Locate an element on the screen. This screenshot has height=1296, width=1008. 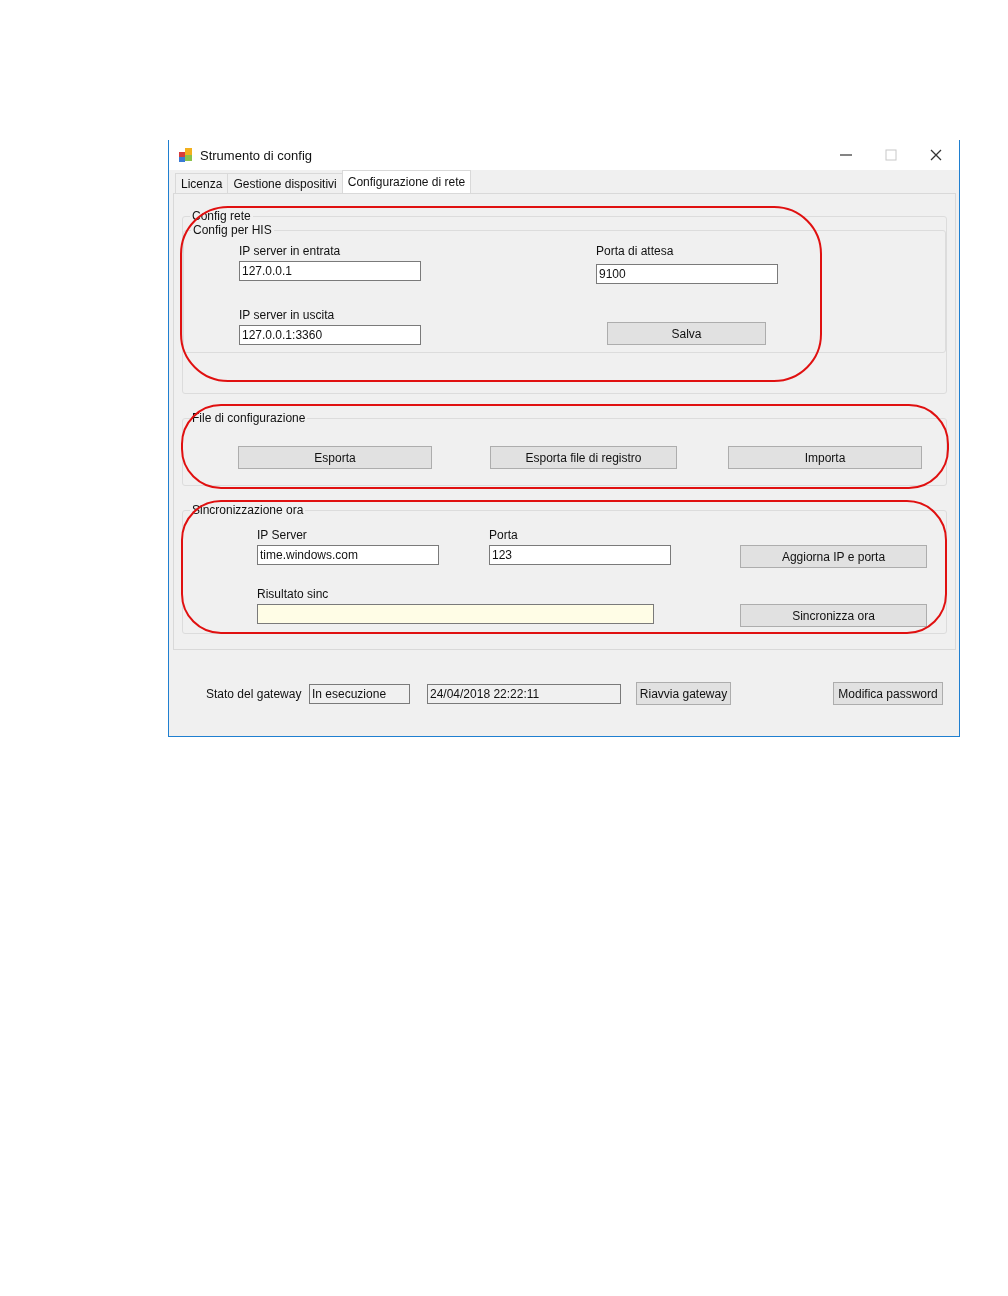
result-field is located at coordinates (455, 614).